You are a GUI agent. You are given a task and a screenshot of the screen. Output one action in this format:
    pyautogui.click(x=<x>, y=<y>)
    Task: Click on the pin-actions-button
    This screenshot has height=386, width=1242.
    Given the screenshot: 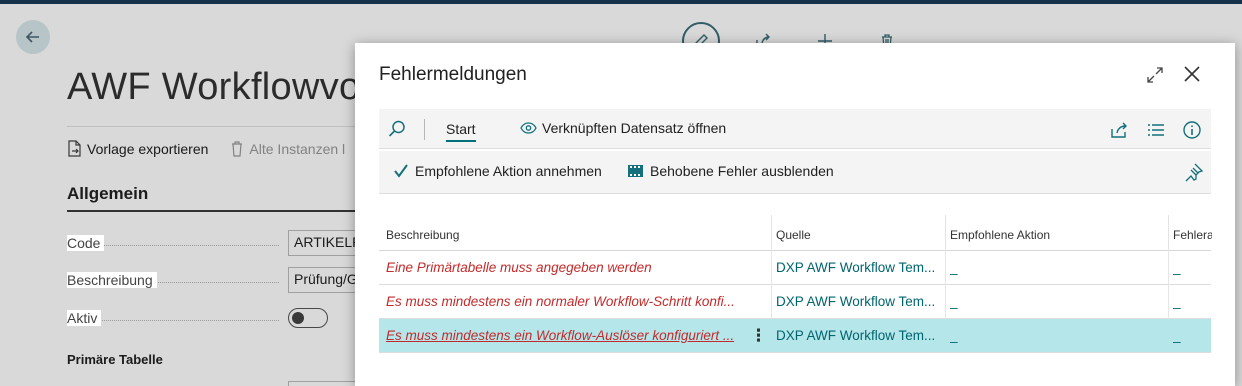 What is the action you would take?
    pyautogui.click(x=1194, y=172)
    